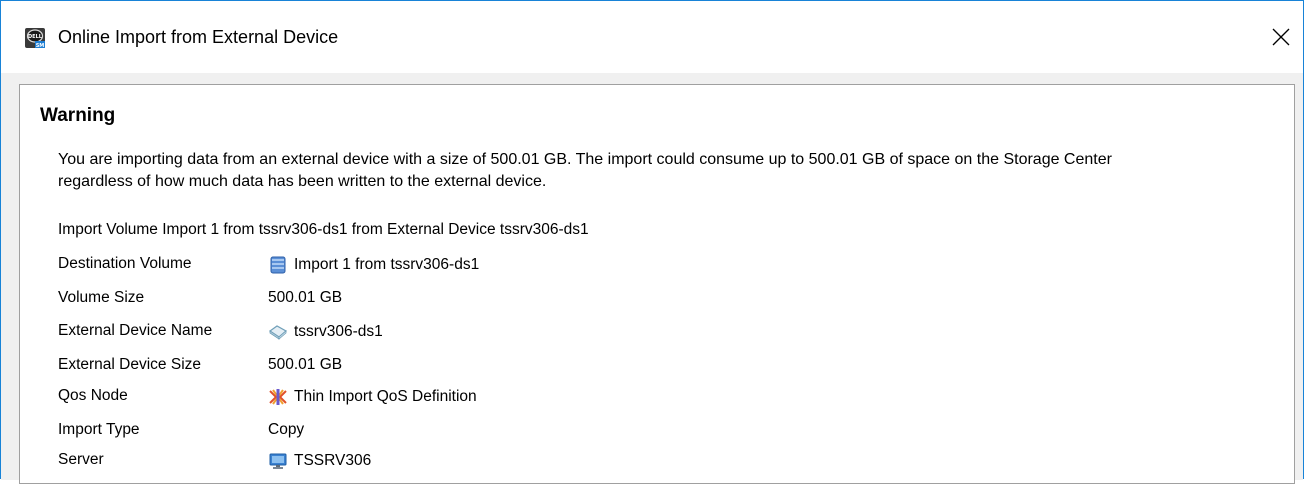 The width and height of the screenshot is (1306, 484). What do you see at coordinates (278, 265) in the screenshot?
I see `volume-icon` at bounding box center [278, 265].